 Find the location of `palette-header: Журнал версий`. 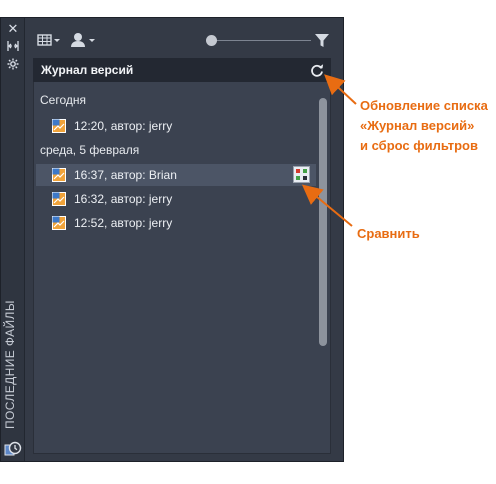

palette-header: Журнал версий is located at coordinates (182, 70).